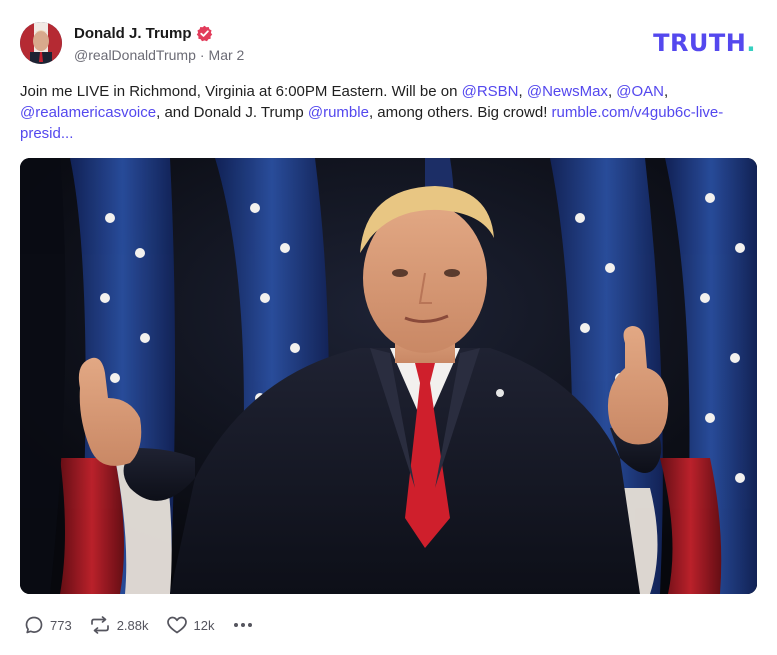  I want to click on retruth-button: 2.88k, so click(119, 625).